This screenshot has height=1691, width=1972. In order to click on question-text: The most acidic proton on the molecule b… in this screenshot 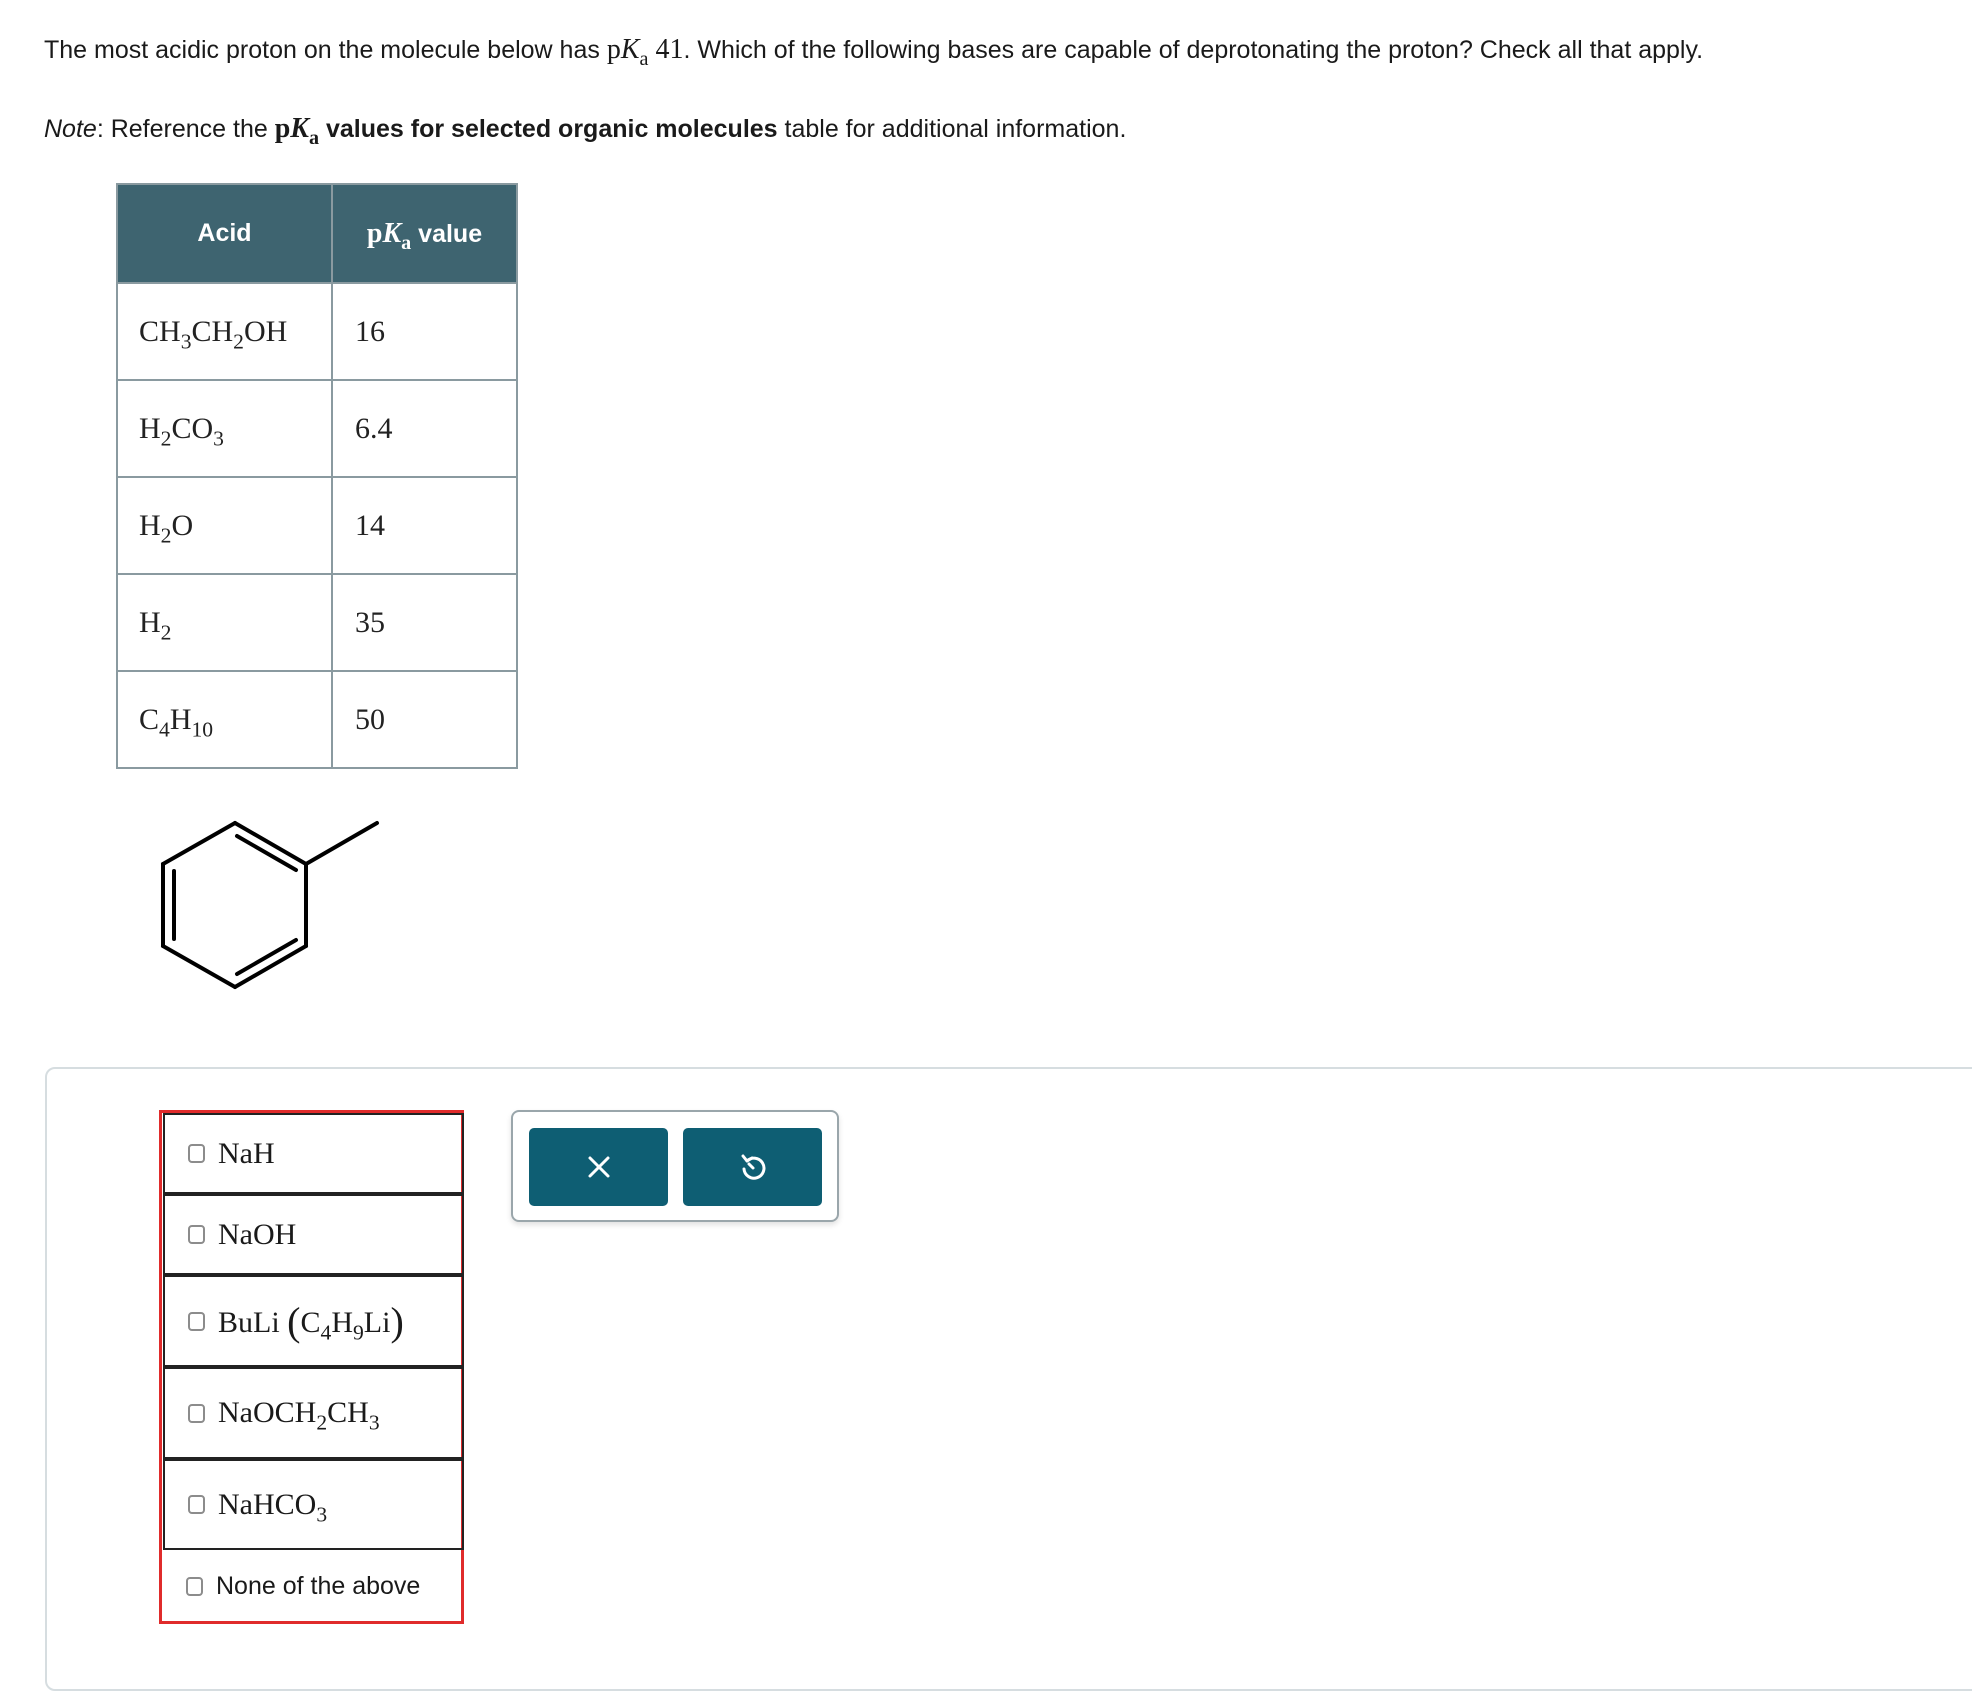, I will do `click(874, 52)`.